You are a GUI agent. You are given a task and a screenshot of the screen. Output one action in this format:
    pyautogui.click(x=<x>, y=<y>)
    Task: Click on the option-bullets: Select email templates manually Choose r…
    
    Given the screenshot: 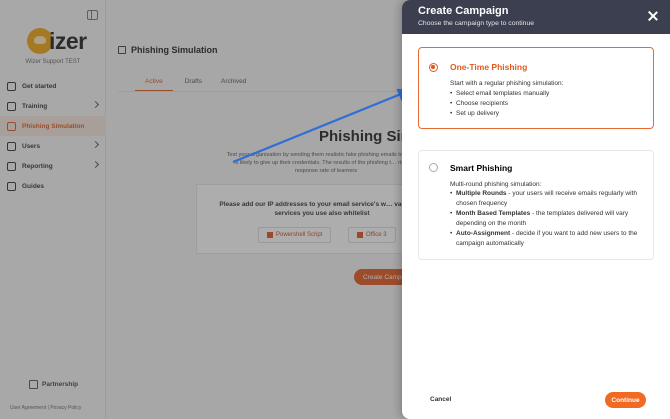 What is the action you would take?
    pyautogui.click(x=550, y=104)
    